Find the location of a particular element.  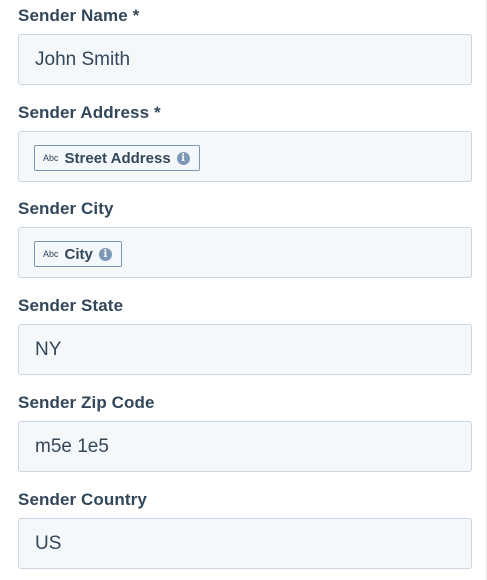

sender-country-label: Sender Country is located at coordinates (82, 499).